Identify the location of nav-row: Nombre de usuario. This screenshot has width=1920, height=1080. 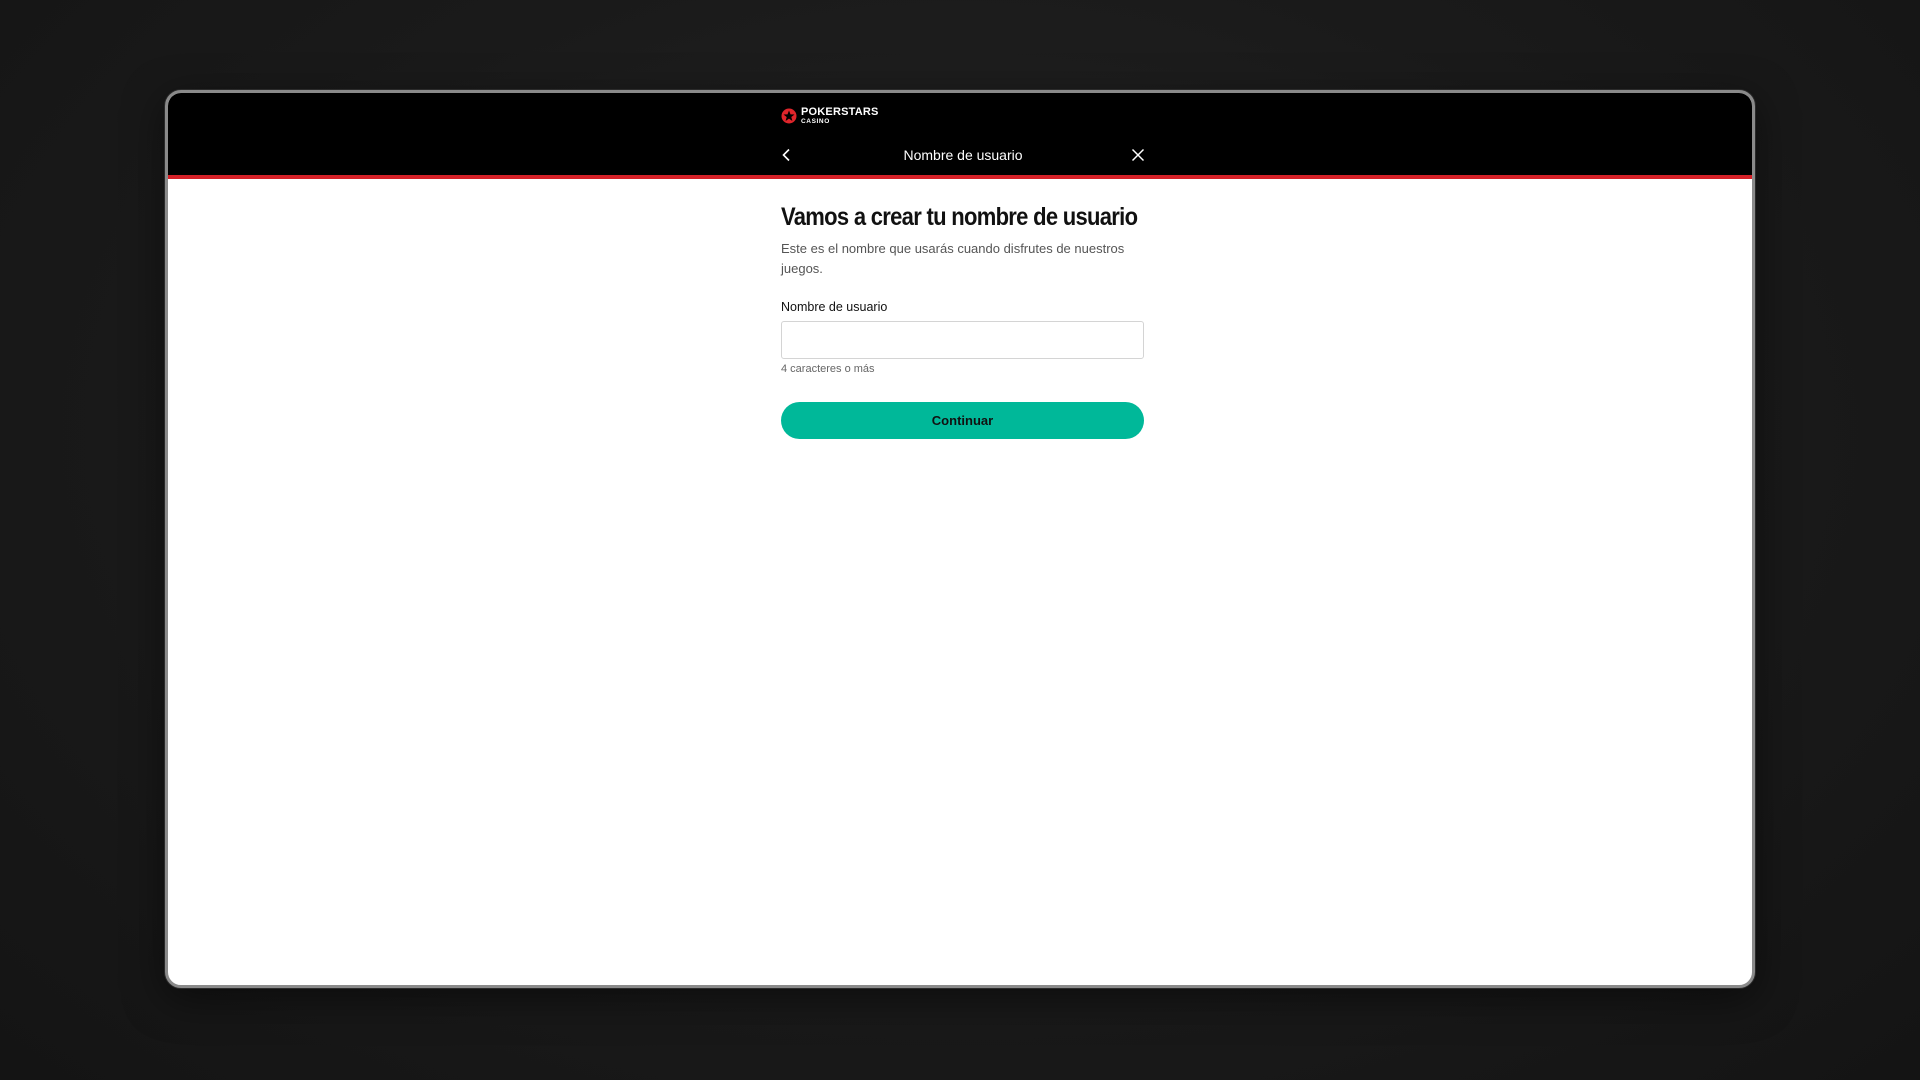
(963, 155).